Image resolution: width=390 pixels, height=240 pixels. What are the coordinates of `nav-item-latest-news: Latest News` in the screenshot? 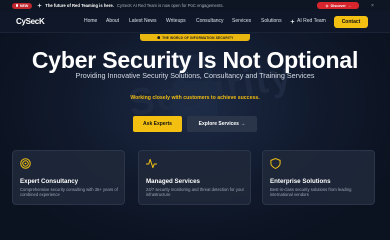 It's located at (143, 21).